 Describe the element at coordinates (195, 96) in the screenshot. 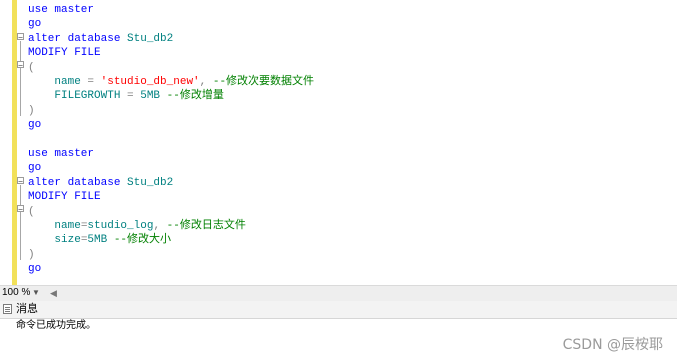

I see `code-token: --修改增量` at that location.